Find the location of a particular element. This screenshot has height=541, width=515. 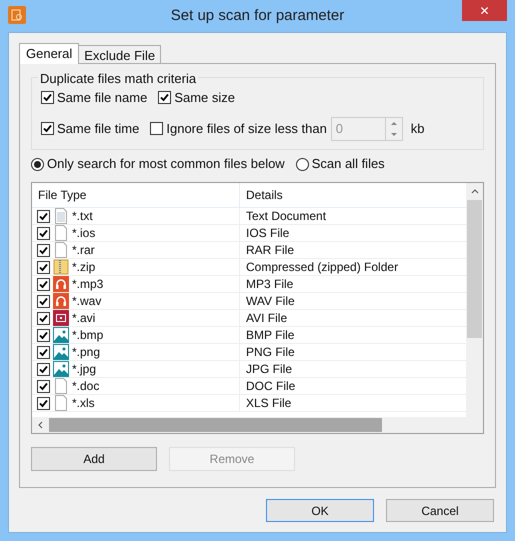

checkbox-option: Ignore files of size less than is located at coordinates (238, 128).